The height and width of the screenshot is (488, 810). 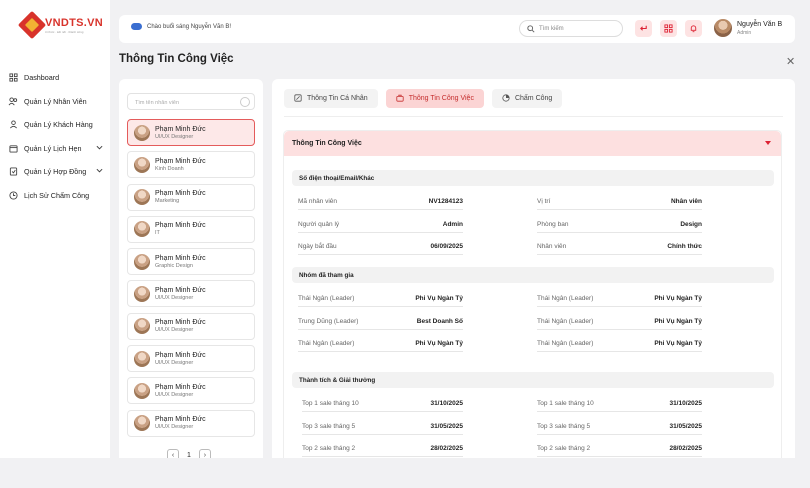 I want to click on divider, so click(x=533, y=116).